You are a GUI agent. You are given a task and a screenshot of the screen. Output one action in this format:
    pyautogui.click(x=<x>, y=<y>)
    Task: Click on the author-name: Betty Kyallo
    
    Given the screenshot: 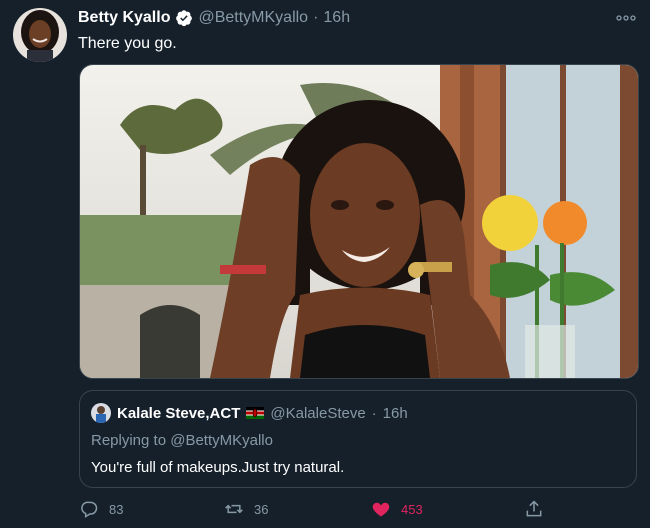 What is the action you would take?
    pyautogui.click(x=124, y=18)
    